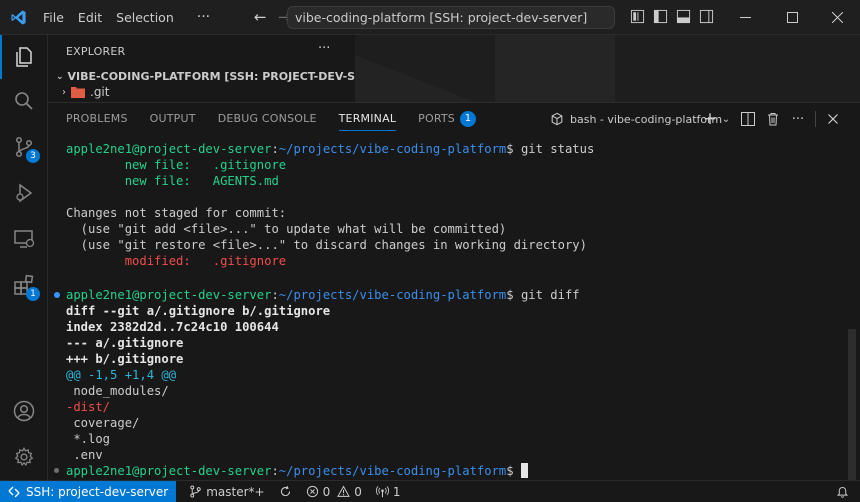 This screenshot has width=860, height=502. What do you see at coordinates (773, 119) in the screenshot?
I see `trash-icon` at bounding box center [773, 119].